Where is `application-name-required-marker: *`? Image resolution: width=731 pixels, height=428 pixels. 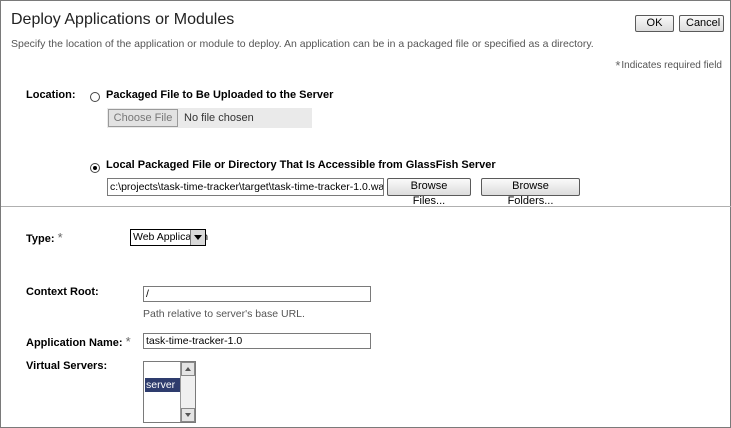
application-name-required-marker: * is located at coordinates (128, 341).